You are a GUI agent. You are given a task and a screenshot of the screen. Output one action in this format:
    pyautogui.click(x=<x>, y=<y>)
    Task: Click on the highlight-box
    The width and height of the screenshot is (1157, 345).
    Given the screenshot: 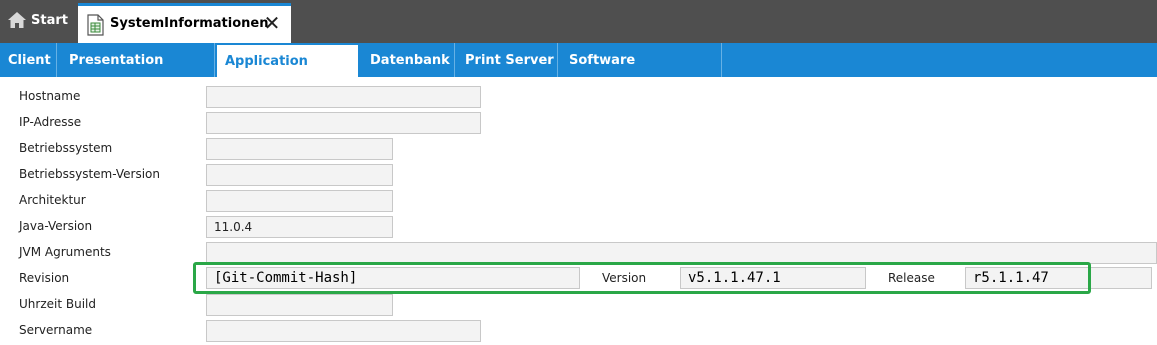 What is the action you would take?
    pyautogui.click(x=642, y=278)
    